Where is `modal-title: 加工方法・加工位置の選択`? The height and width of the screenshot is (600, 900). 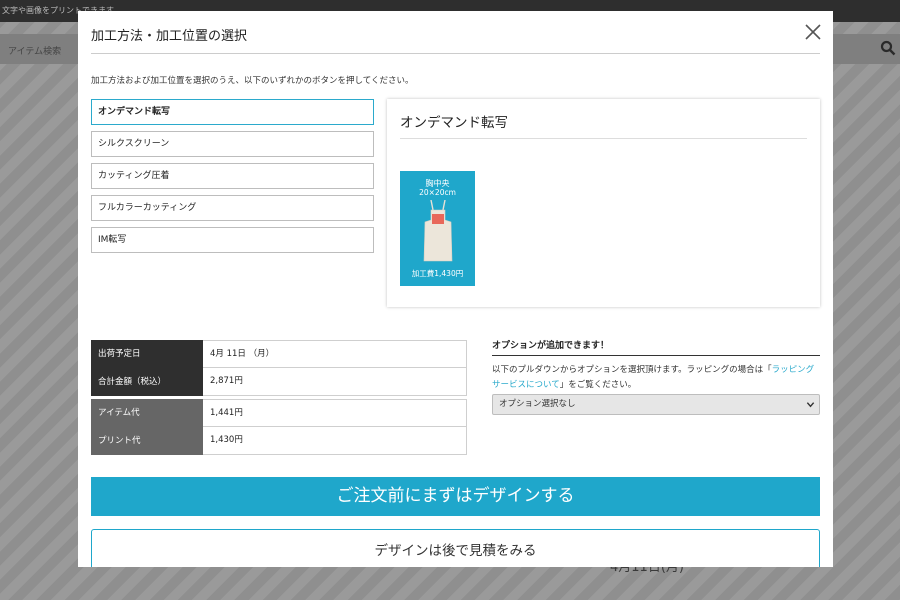 modal-title: 加工方法・加工位置の選択 is located at coordinates (169, 36).